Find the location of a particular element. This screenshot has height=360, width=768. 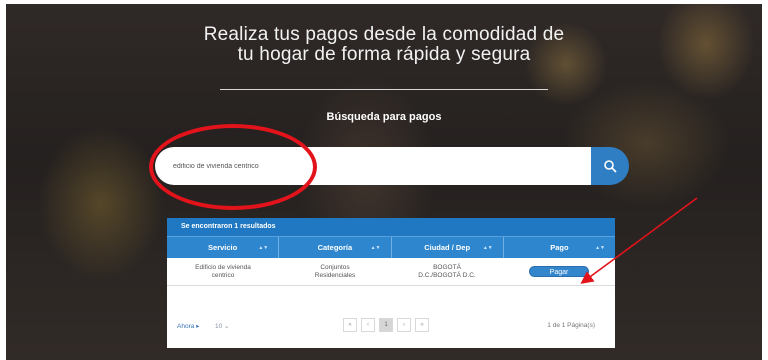

column-pago: Pago ▲▼ is located at coordinates (559, 247).